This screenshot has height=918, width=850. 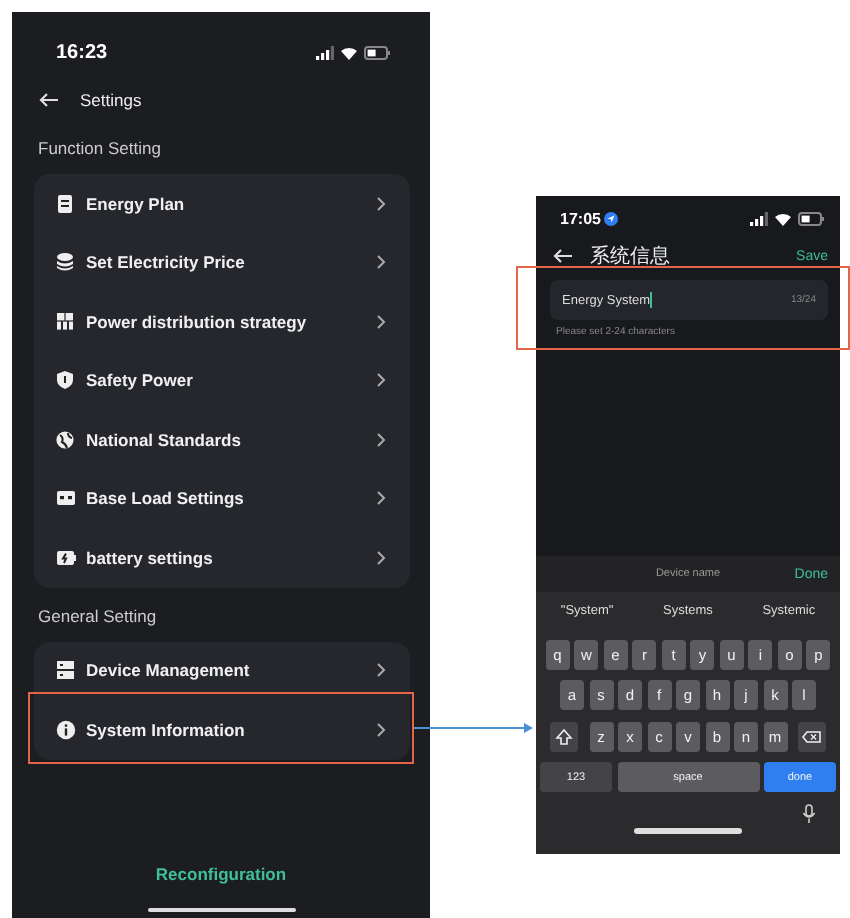 I want to click on settings-item: Device Management, so click(x=222, y=670).